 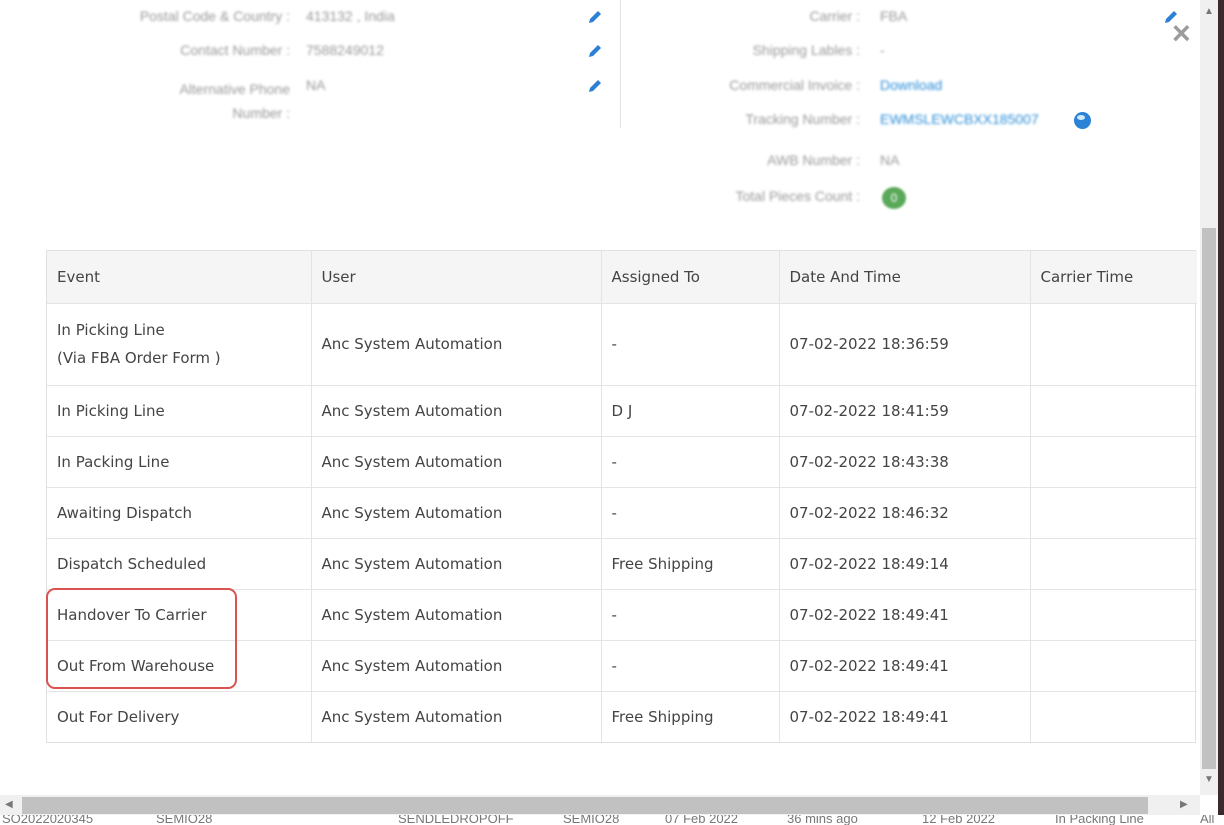 I want to click on alt-phone-label-line2: Number :, so click(x=261, y=113).